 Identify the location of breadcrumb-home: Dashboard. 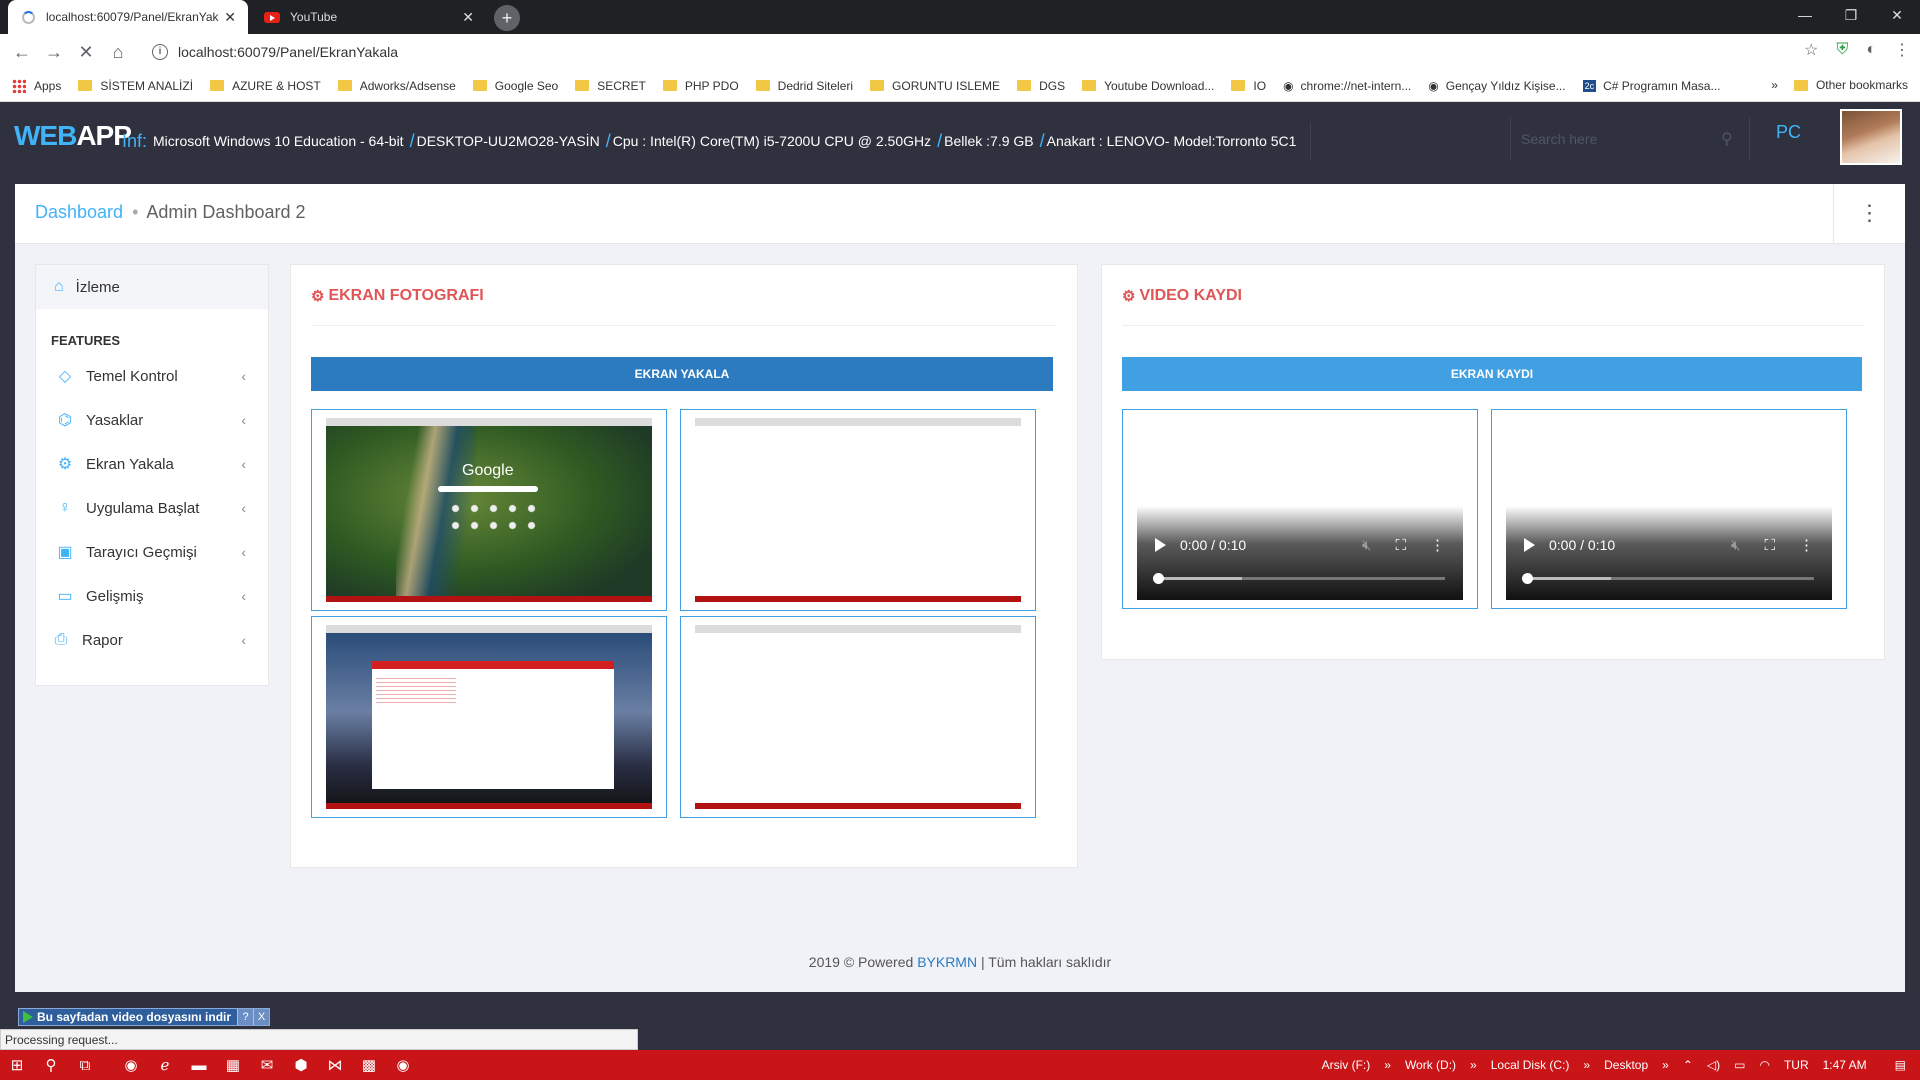
(79, 212).